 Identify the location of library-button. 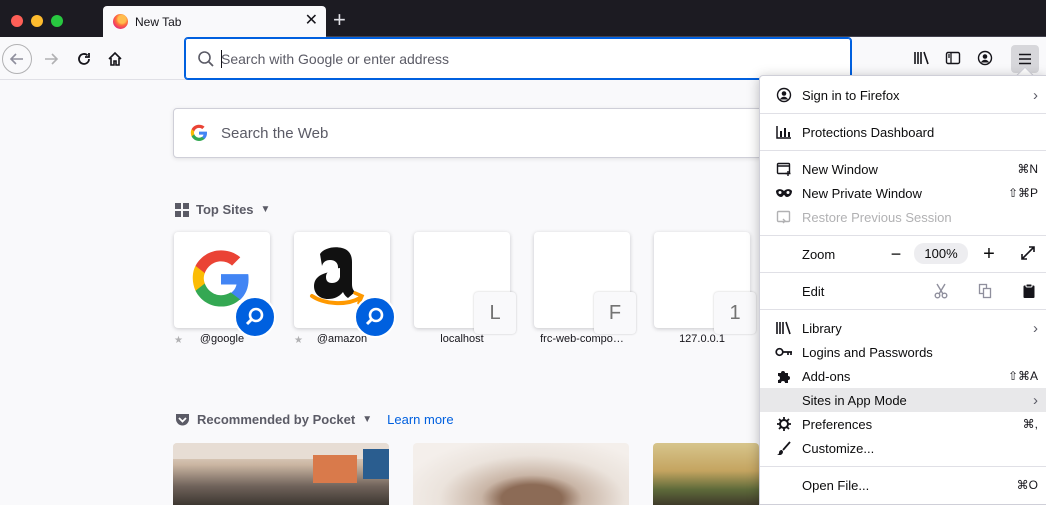
(922, 58).